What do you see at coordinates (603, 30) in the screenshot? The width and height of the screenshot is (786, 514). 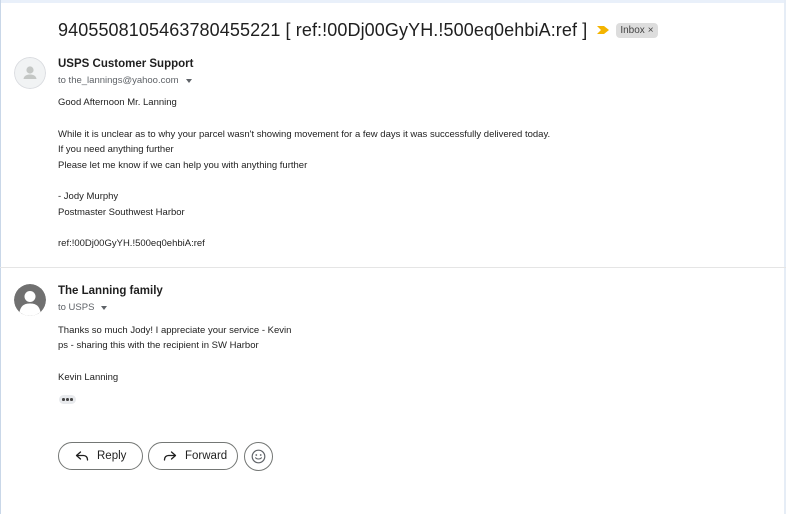 I see `importance-marker-icon` at bounding box center [603, 30].